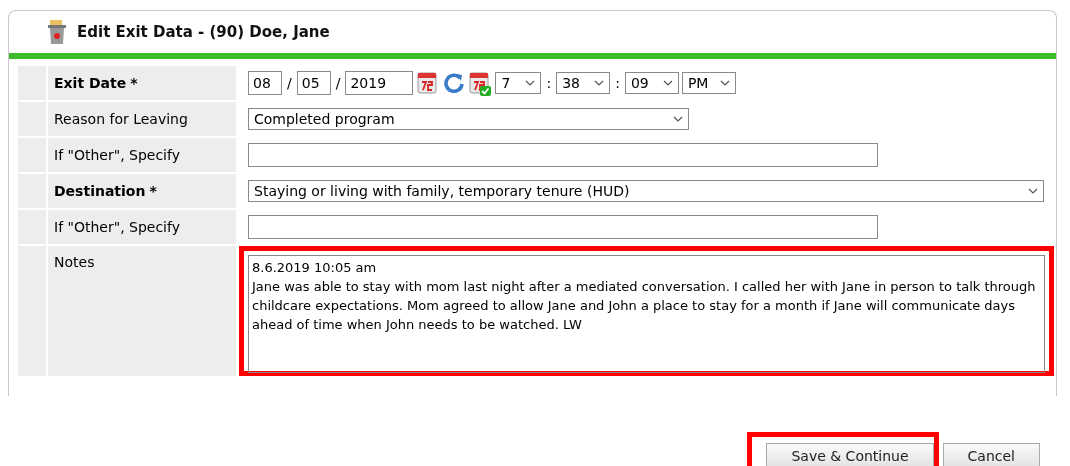 This screenshot has width=1070, height=466. What do you see at coordinates (480, 83) in the screenshot?
I see `calendar-check-icon` at bounding box center [480, 83].